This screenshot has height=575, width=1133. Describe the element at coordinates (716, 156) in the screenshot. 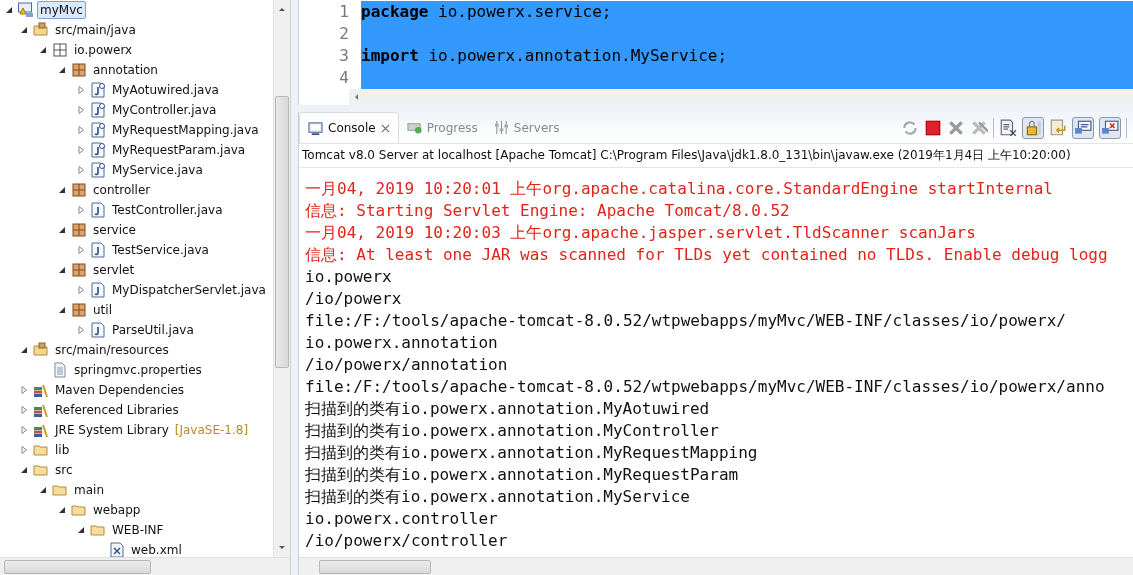

I see `console-title: Tomcat v8.0 Server at localhost [Apache Tomcat] C:\Program Files\Java\jdk1.8.0_131\bin\javaw.exe (2019年1月4日 上午10:20:00)` at that location.